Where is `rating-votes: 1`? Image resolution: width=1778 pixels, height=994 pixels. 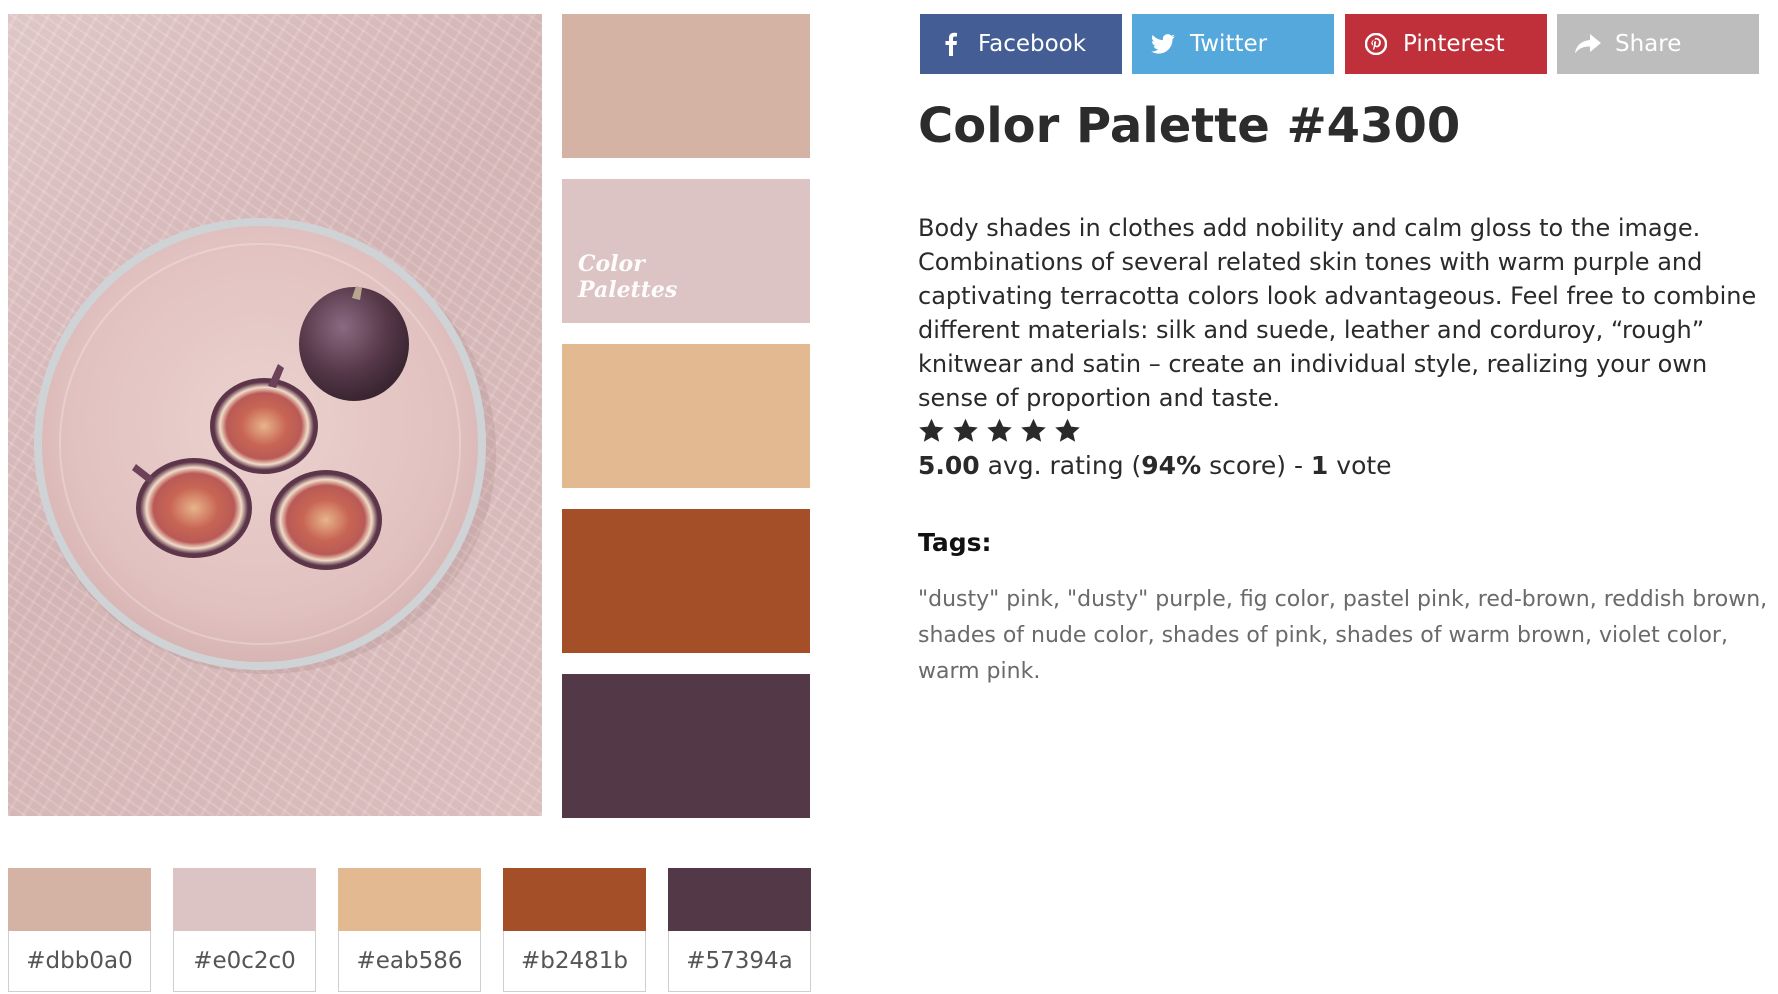
rating-votes: 1 is located at coordinates (1319, 465).